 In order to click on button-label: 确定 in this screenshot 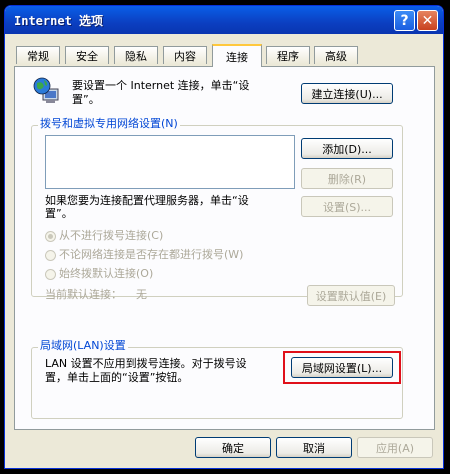, I will do `click(233, 448)`.